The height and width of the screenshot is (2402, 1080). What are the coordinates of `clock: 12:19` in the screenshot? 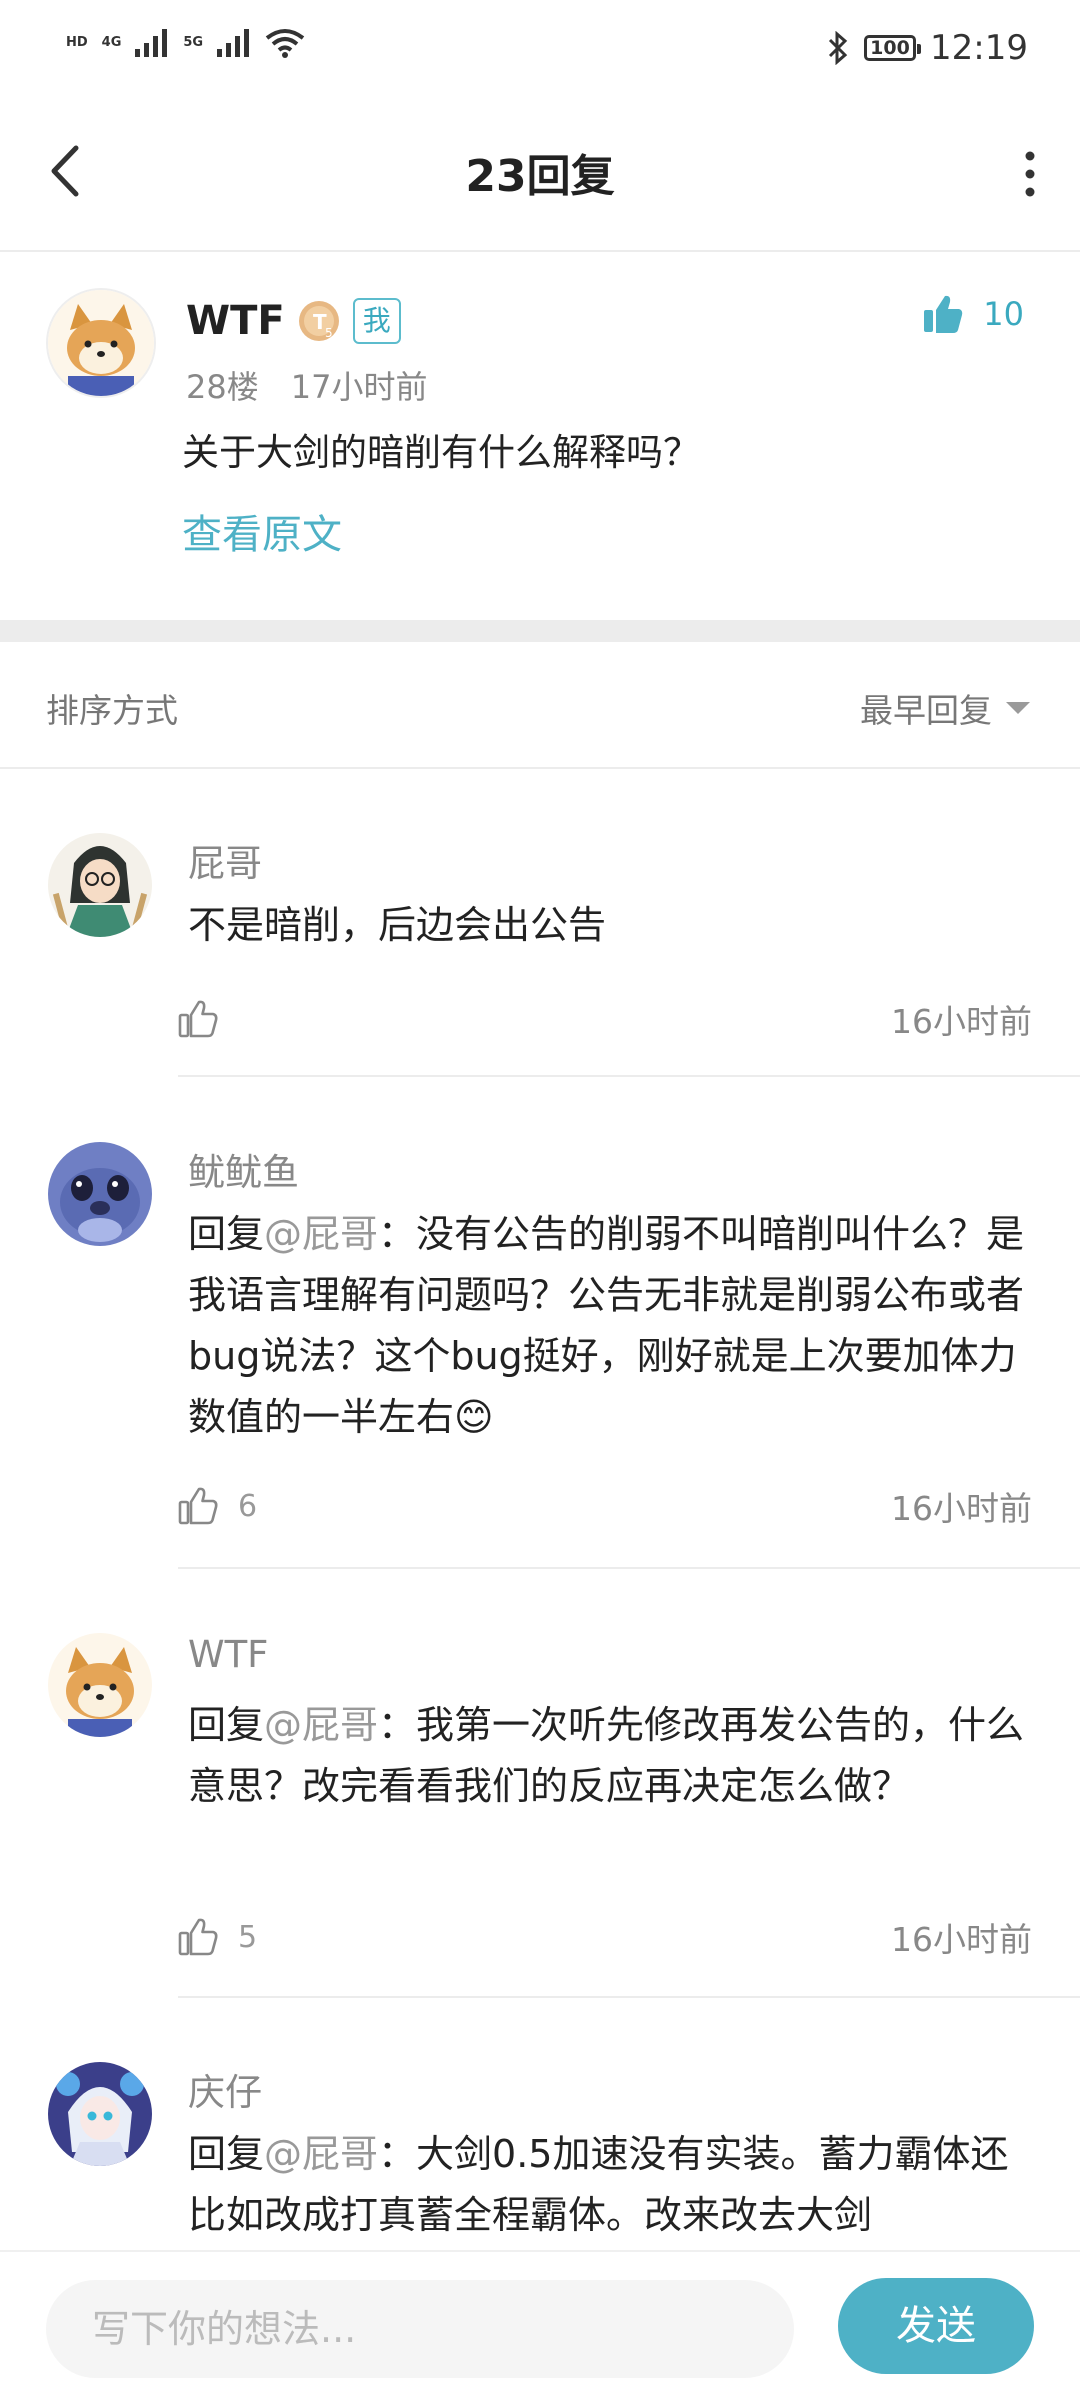 It's located at (979, 48).